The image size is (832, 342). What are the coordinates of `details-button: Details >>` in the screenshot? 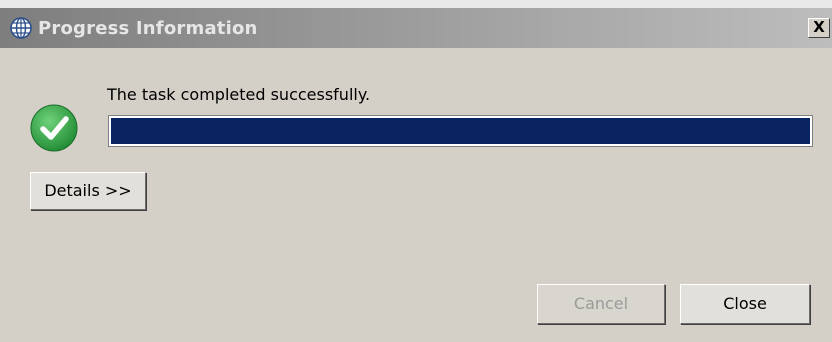 It's located at (88, 191).